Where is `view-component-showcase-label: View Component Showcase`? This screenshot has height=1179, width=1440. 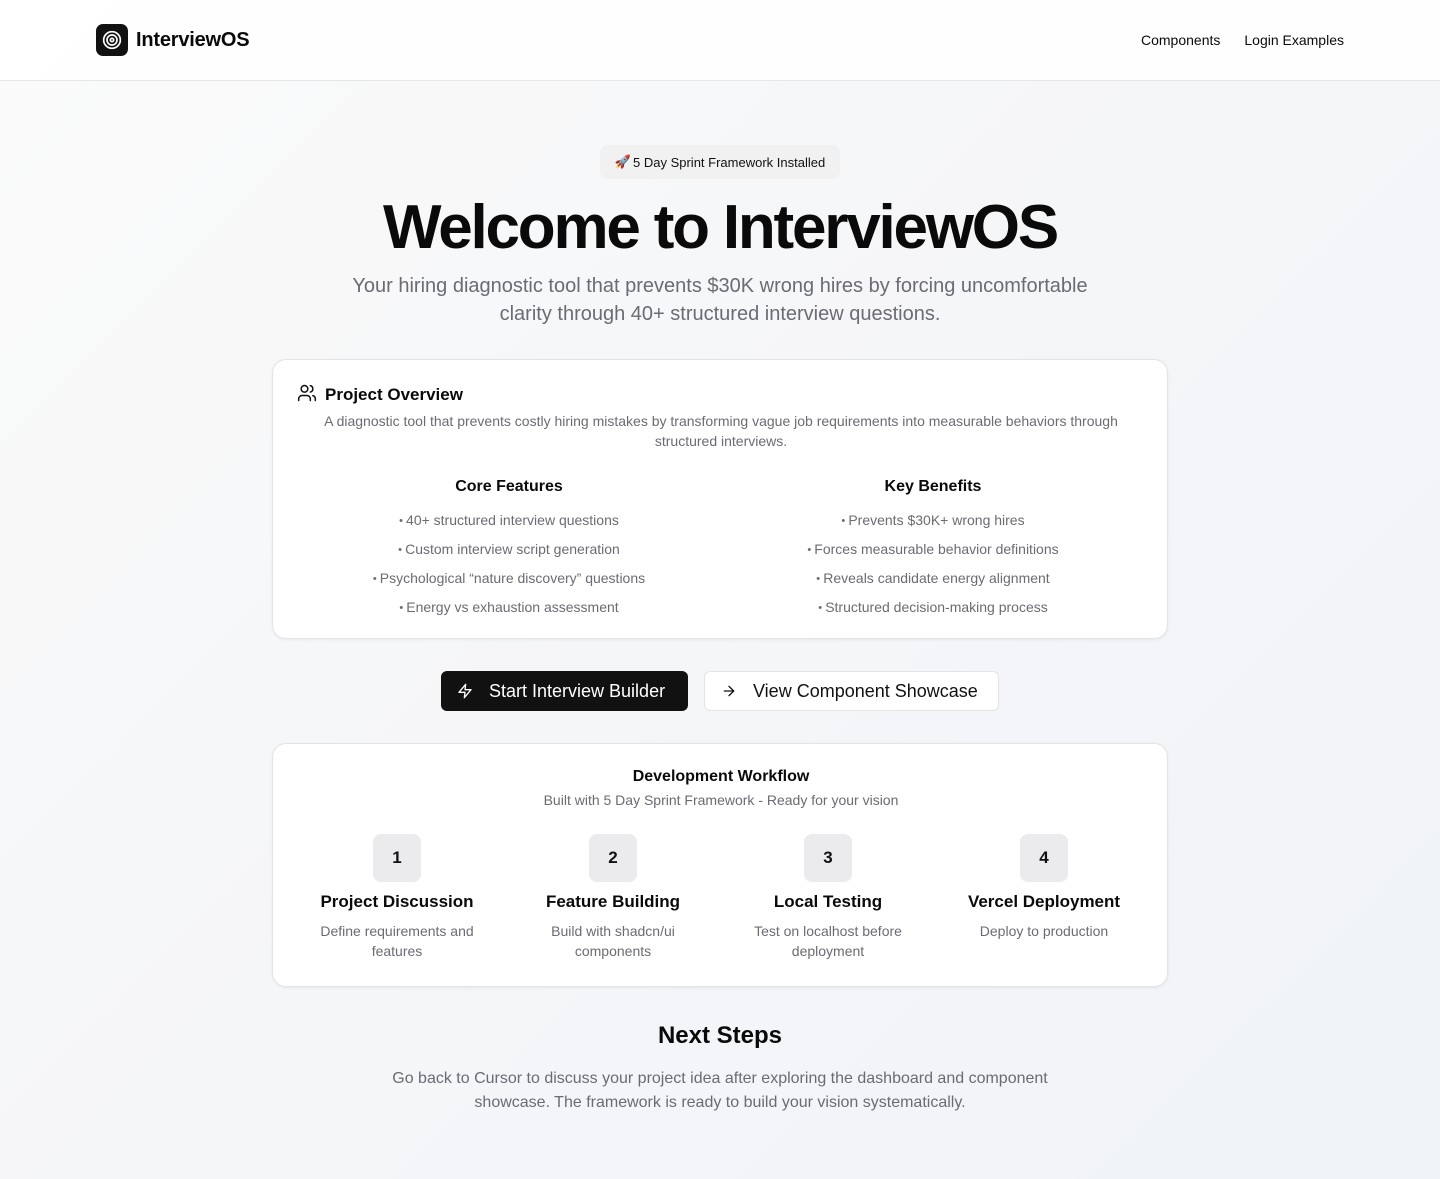
view-component-showcase-label: View Component Showcase is located at coordinates (865, 690).